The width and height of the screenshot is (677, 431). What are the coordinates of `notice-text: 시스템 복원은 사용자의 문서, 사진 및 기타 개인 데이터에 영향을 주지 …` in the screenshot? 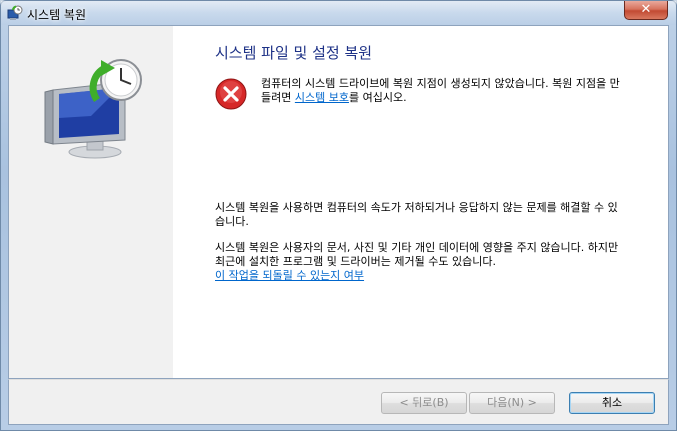 It's located at (417, 254).